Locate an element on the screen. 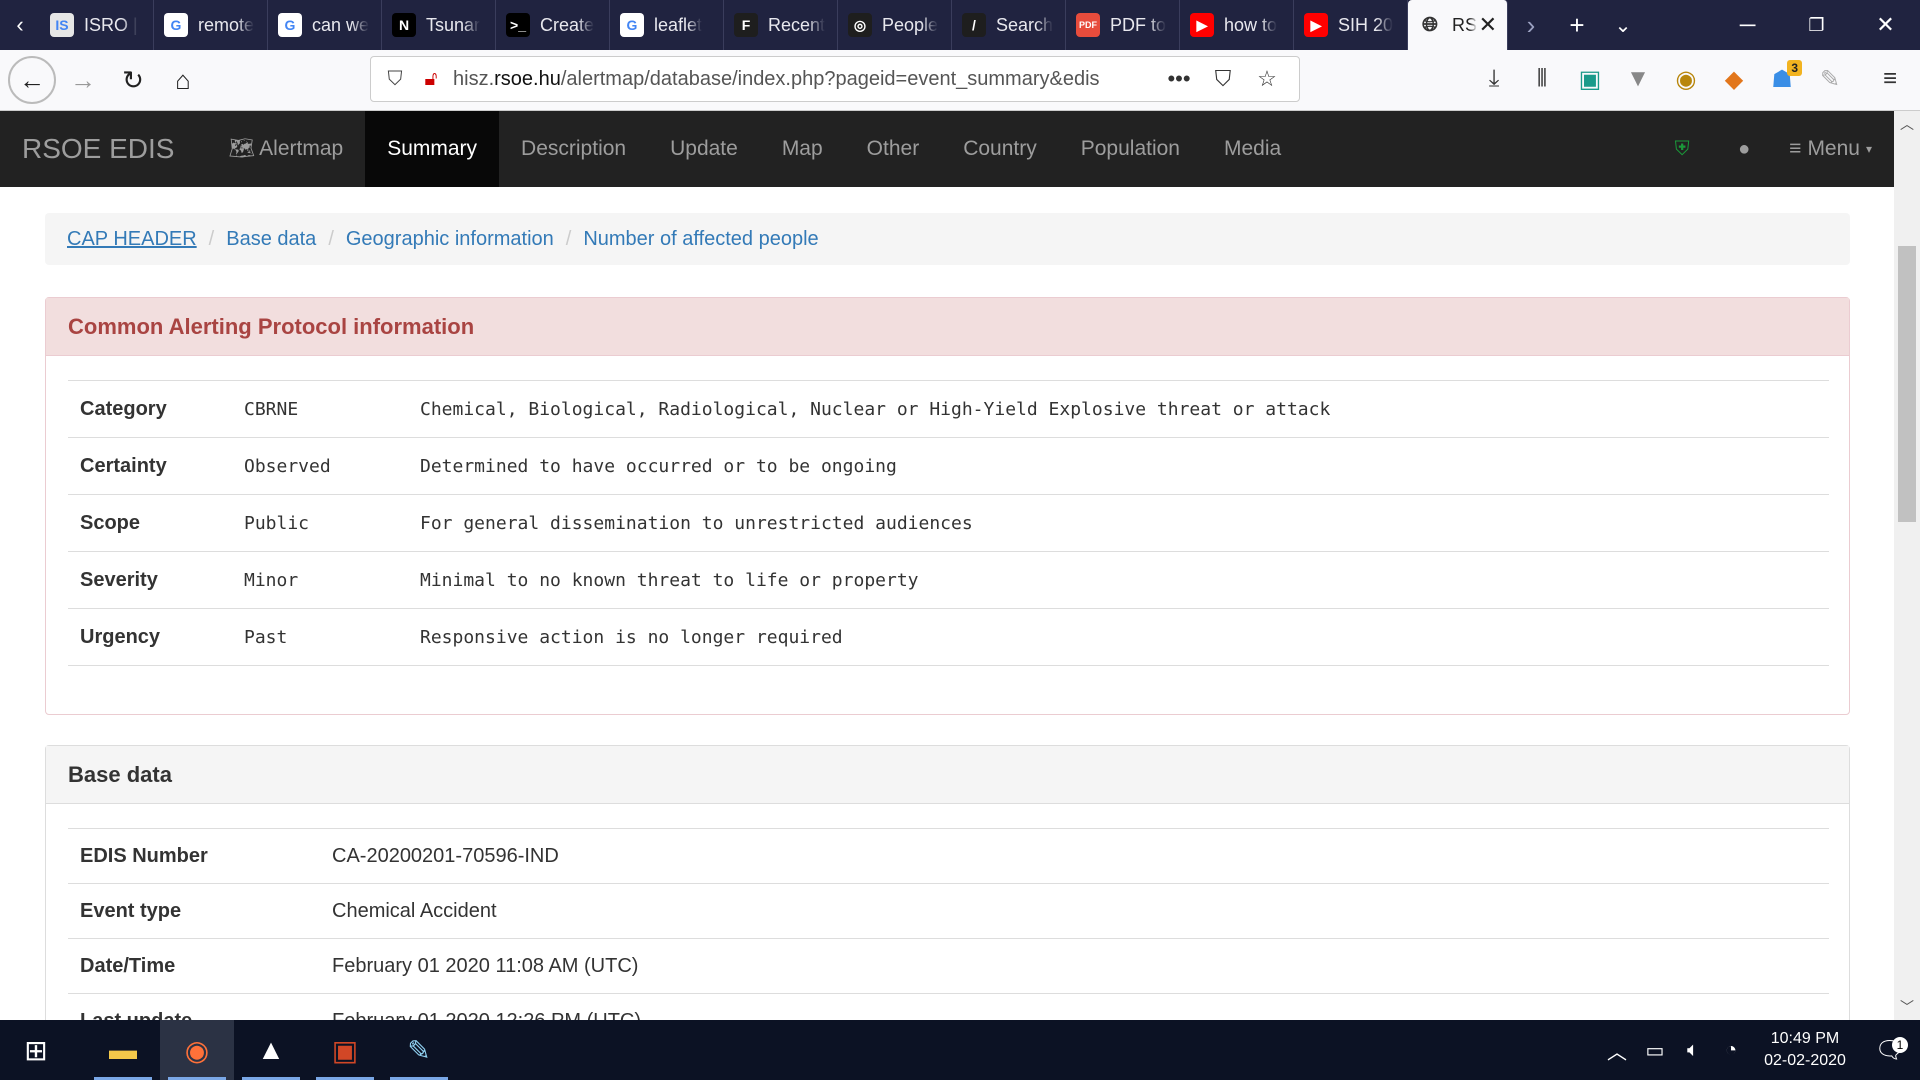  browser-tab: ▶ how to is located at coordinates (1237, 25).